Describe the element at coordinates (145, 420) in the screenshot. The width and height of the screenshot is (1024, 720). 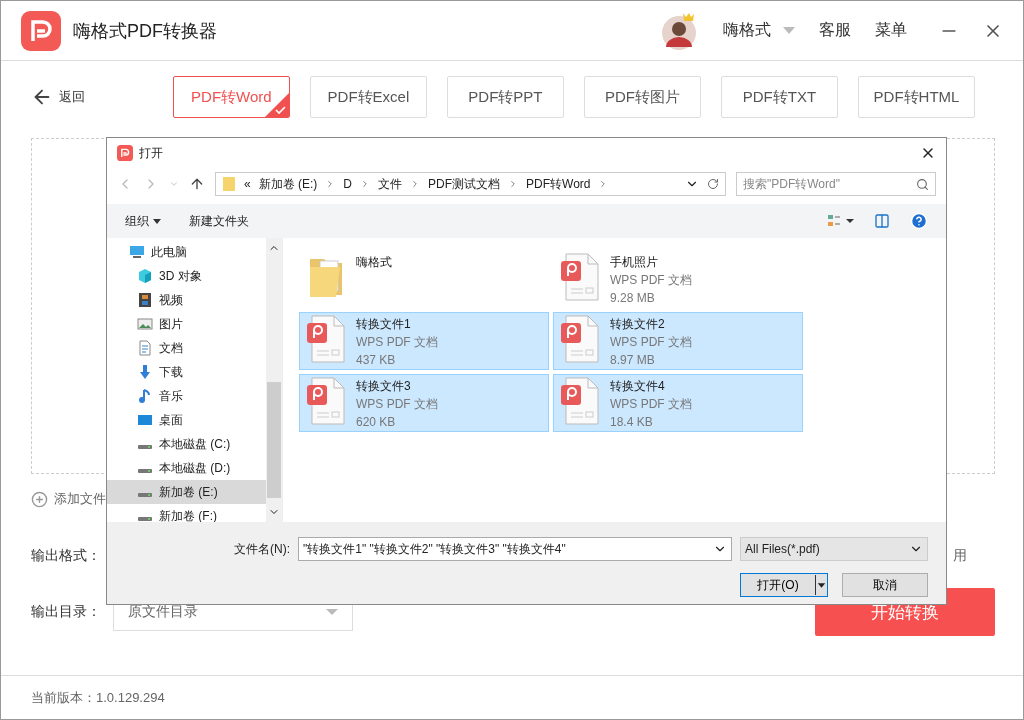
I see `desktop-icon` at that location.